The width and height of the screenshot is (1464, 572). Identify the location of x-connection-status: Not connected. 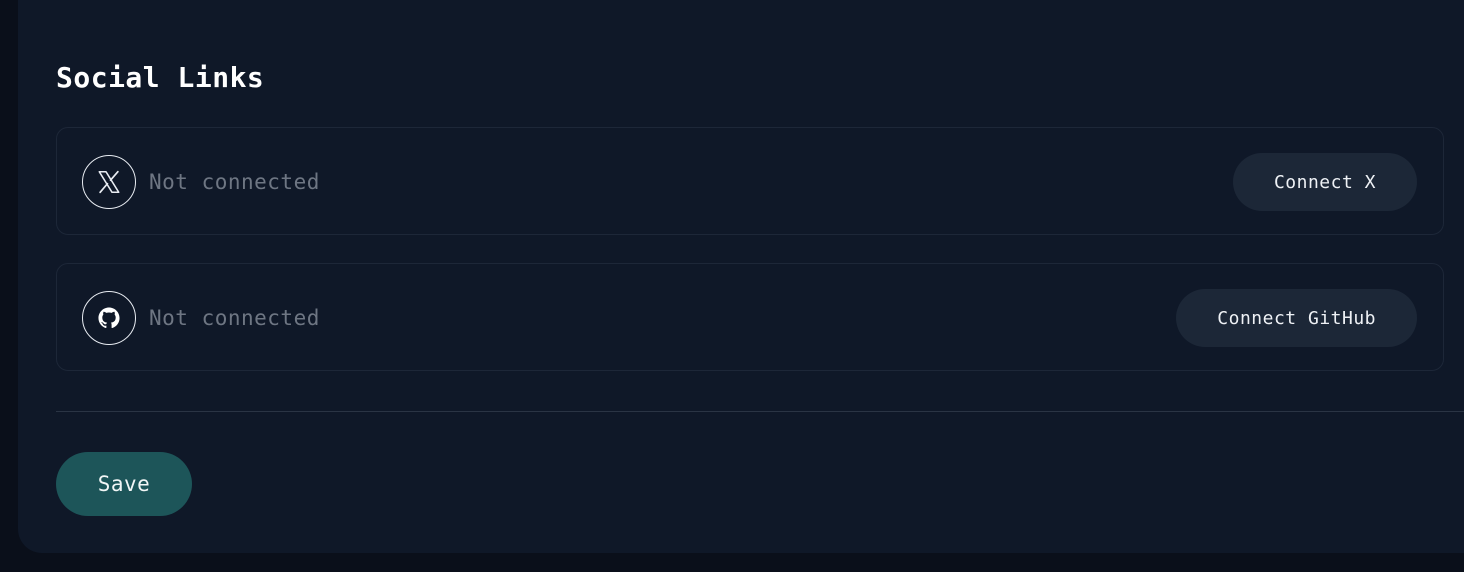
(234, 182).